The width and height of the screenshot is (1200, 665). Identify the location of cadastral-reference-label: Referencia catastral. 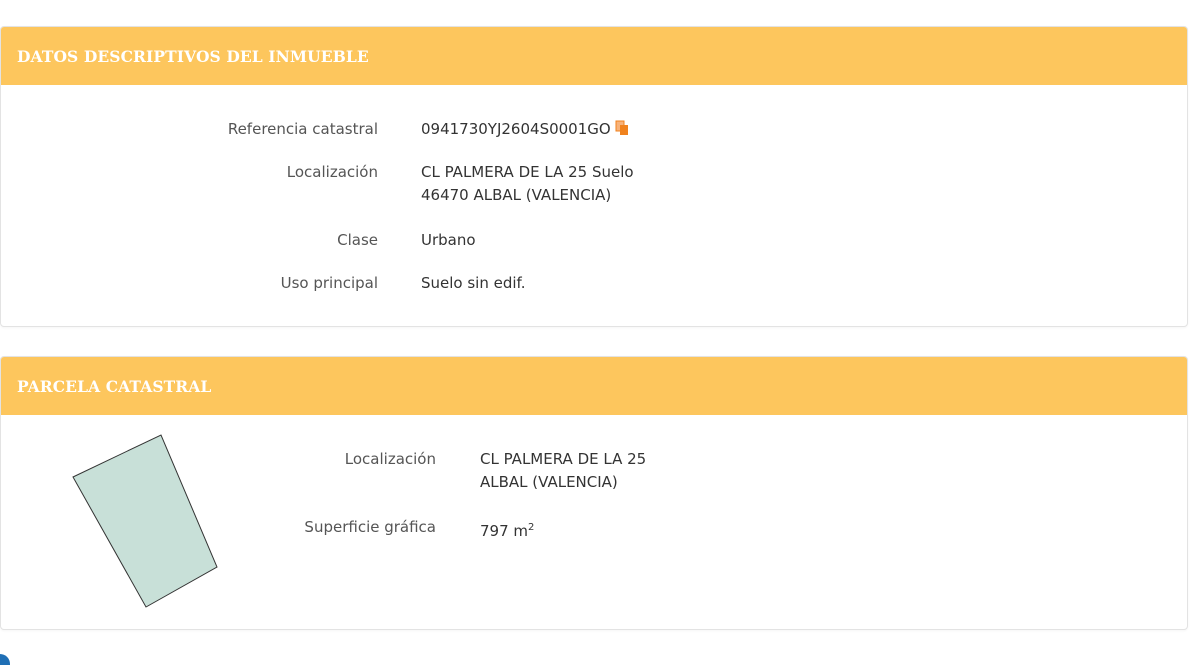
(302, 129).